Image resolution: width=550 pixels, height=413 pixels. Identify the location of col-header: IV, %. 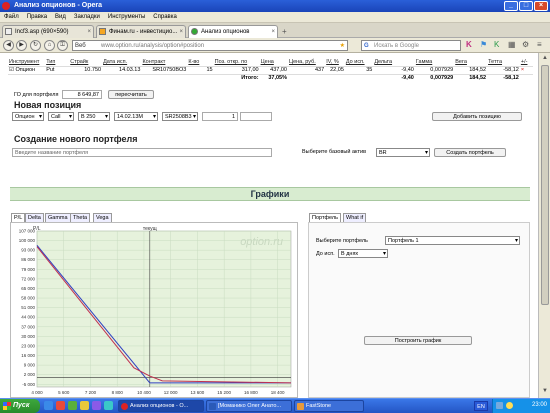
(335, 62).